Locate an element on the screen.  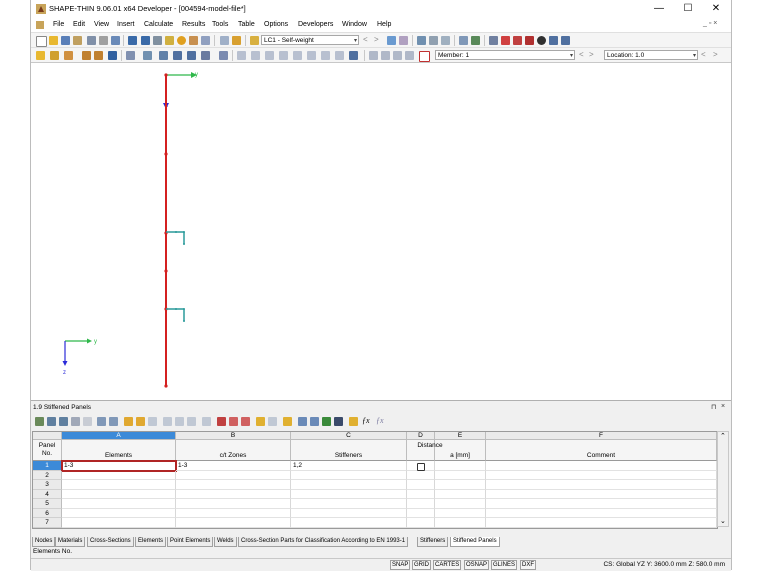
menu-insert: Insert is located at coordinates (126, 24).